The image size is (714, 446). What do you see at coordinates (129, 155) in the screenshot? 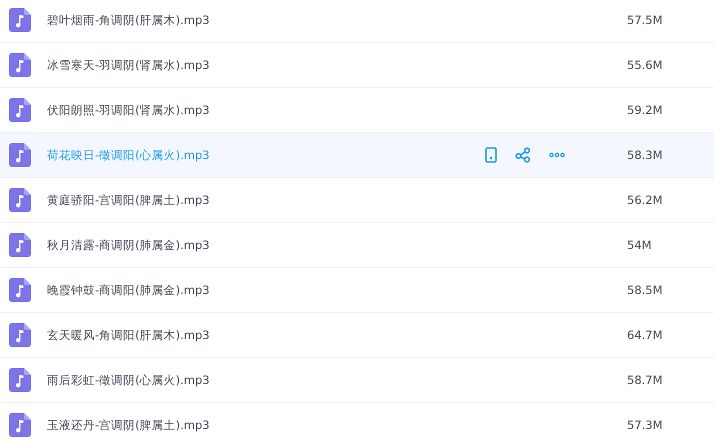
I see `file-name: 荷花映日-徵调阳(心属火).mp3` at bounding box center [129, 155].